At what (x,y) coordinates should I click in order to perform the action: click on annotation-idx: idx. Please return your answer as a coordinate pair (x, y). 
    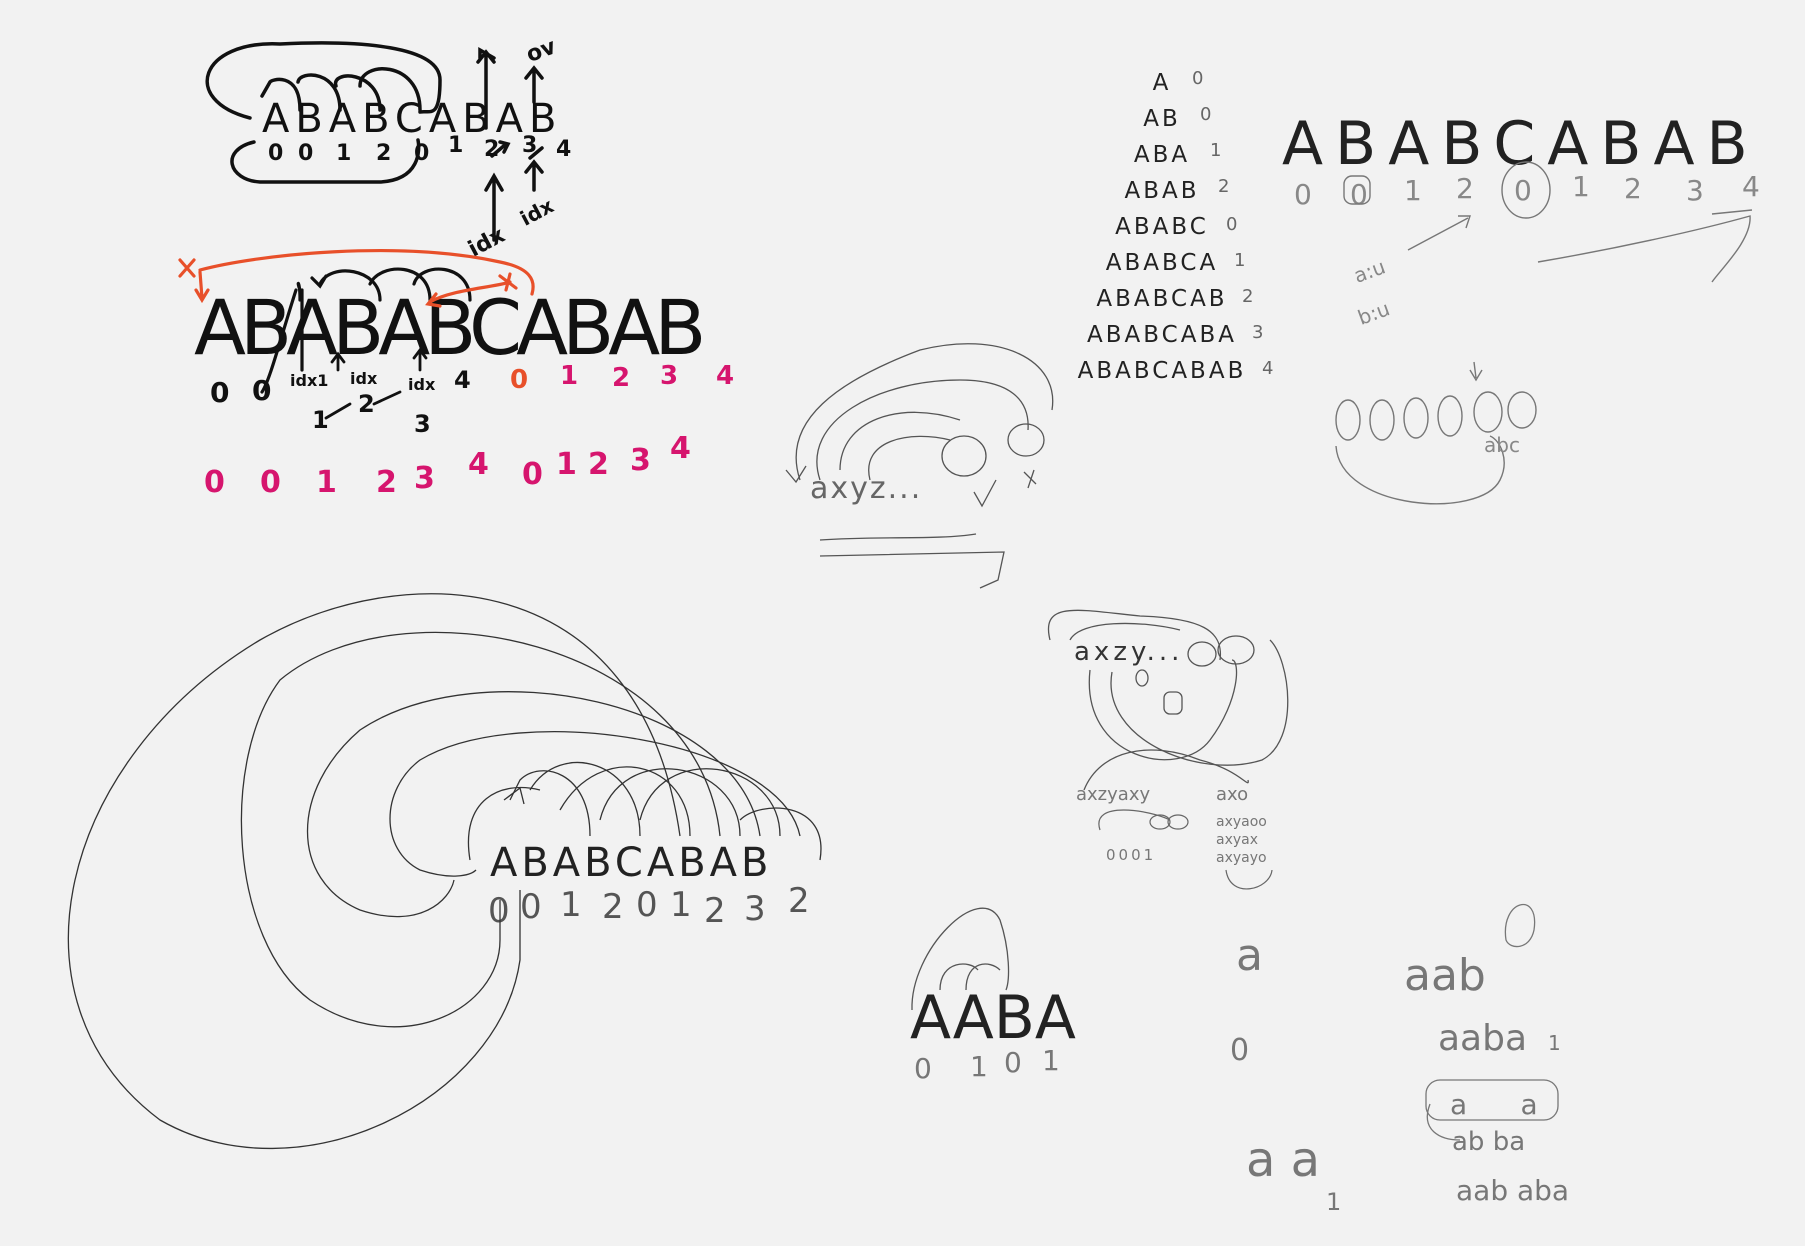
    Looking at the image, I should click on (536, 211).